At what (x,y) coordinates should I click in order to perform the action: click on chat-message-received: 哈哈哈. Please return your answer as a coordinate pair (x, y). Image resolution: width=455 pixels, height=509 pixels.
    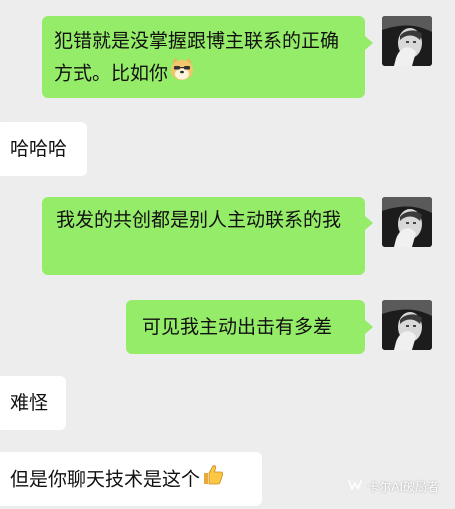
    Looking at the image, I should click on (43, 149).